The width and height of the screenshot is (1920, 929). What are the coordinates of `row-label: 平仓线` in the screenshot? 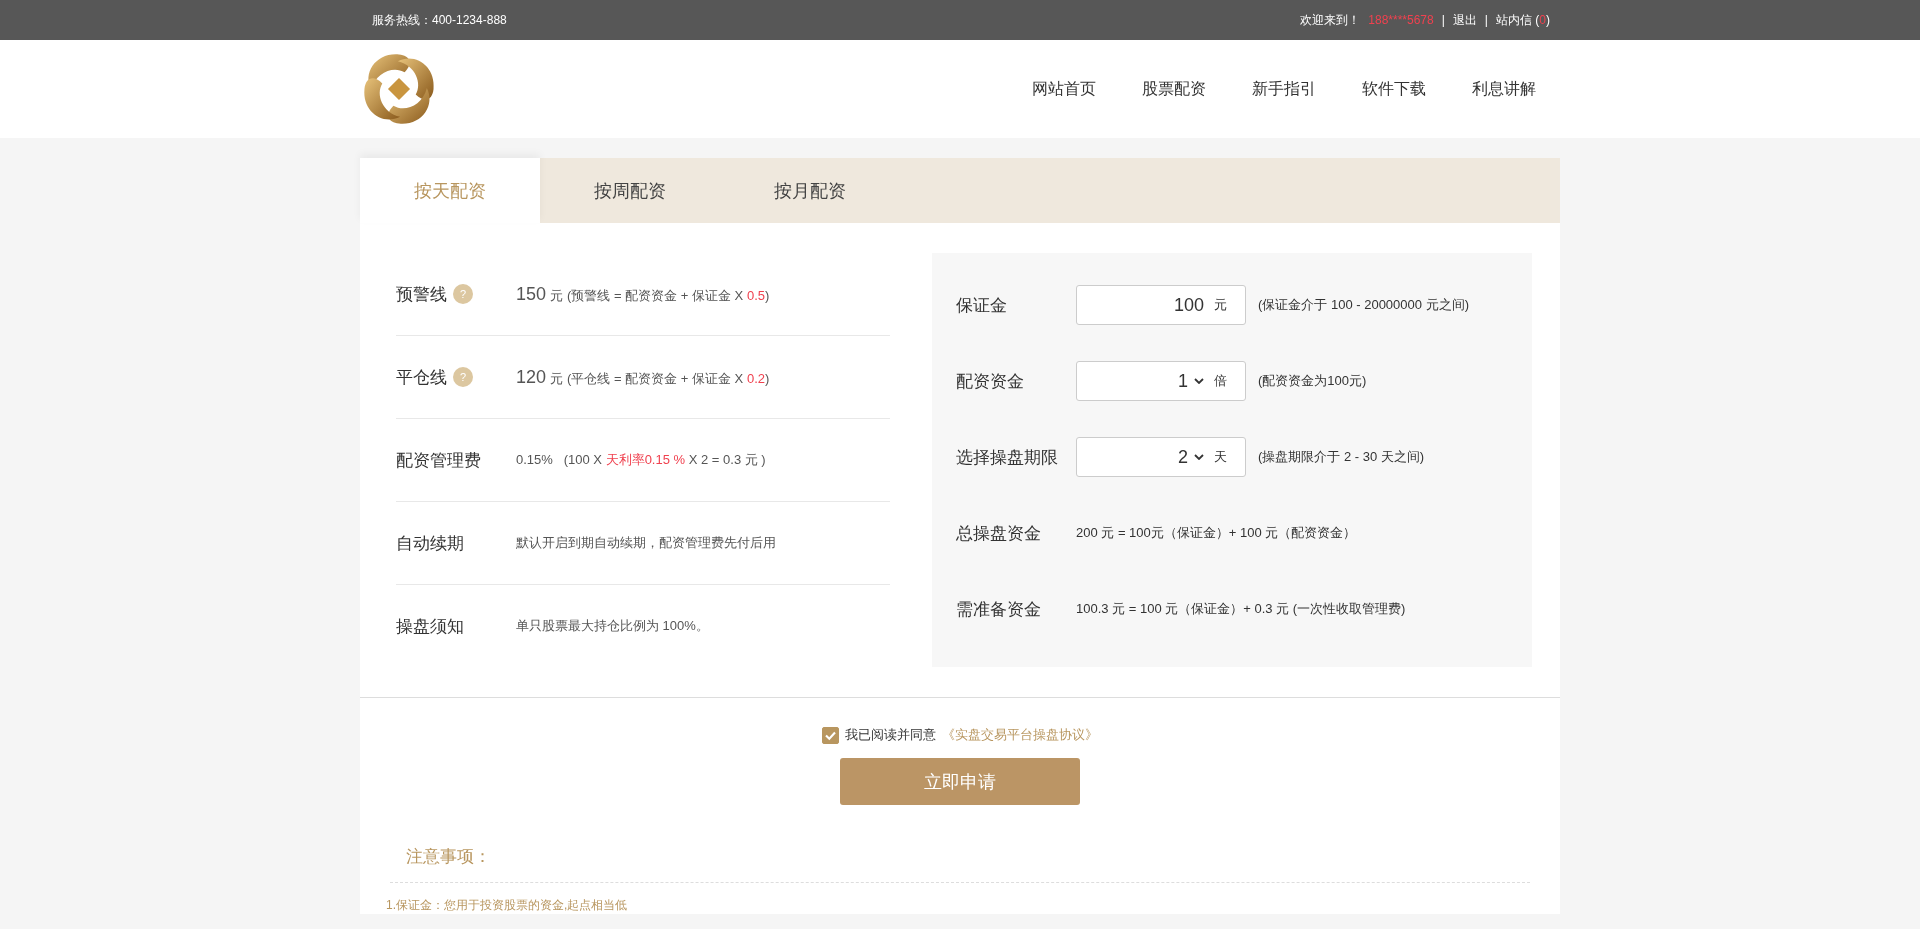 It's located at (421, 377).